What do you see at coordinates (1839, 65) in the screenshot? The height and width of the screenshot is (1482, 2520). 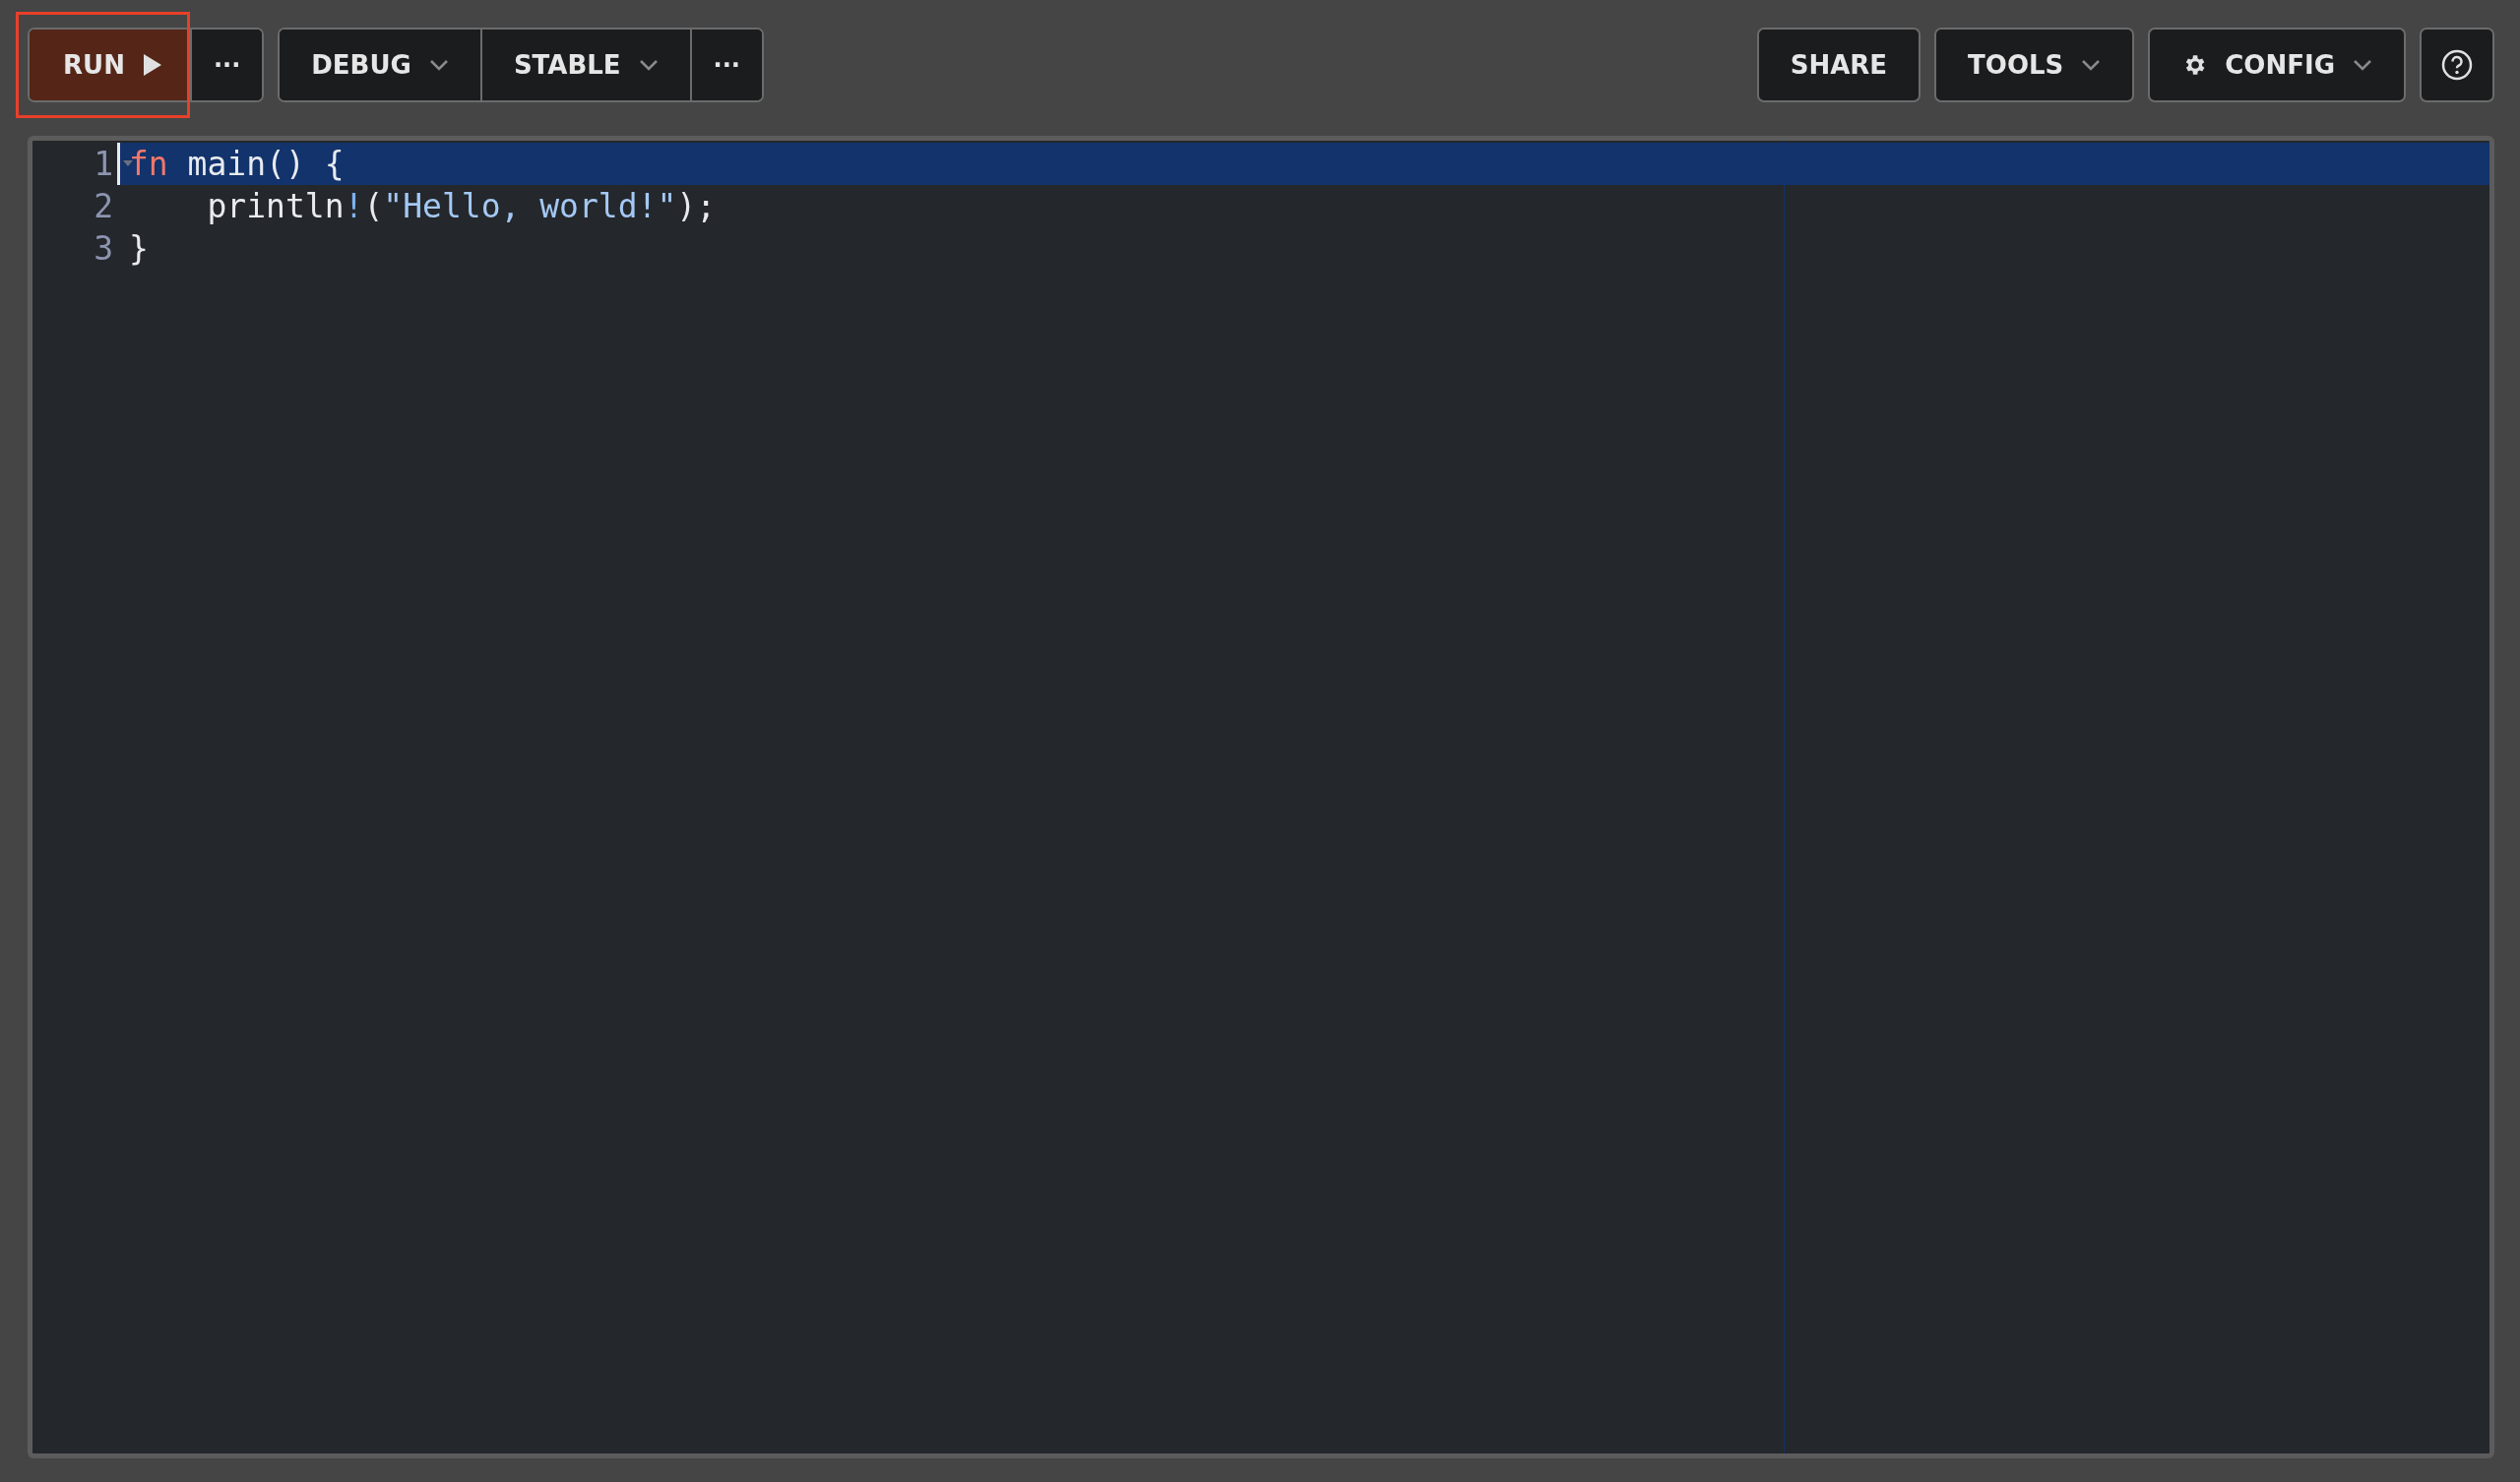 I see `share-button: SHARE` at bounding box center [1839, 65].